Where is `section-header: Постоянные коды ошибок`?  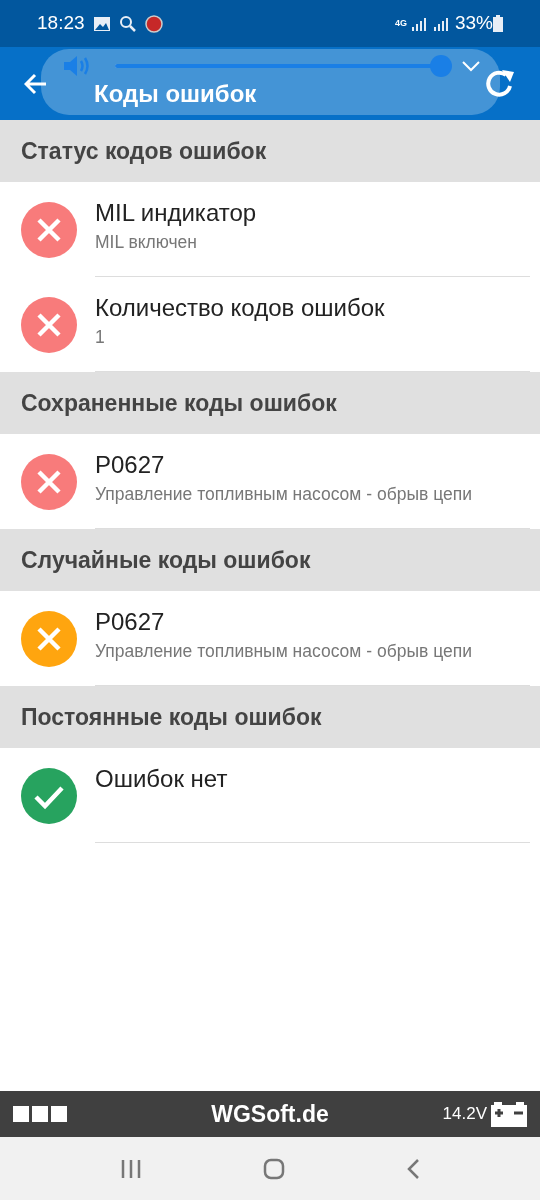 section-header: Постоянные коды ошибок is located at coordinates (171, 717).